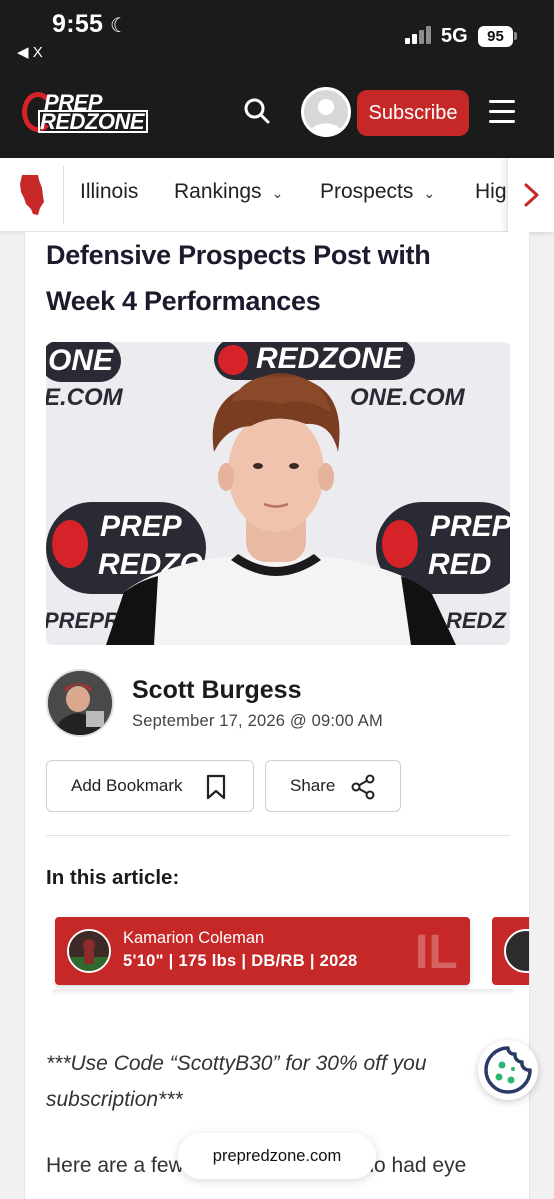  I want to click on nav-item-highlights: Hig, so click(491, 192).